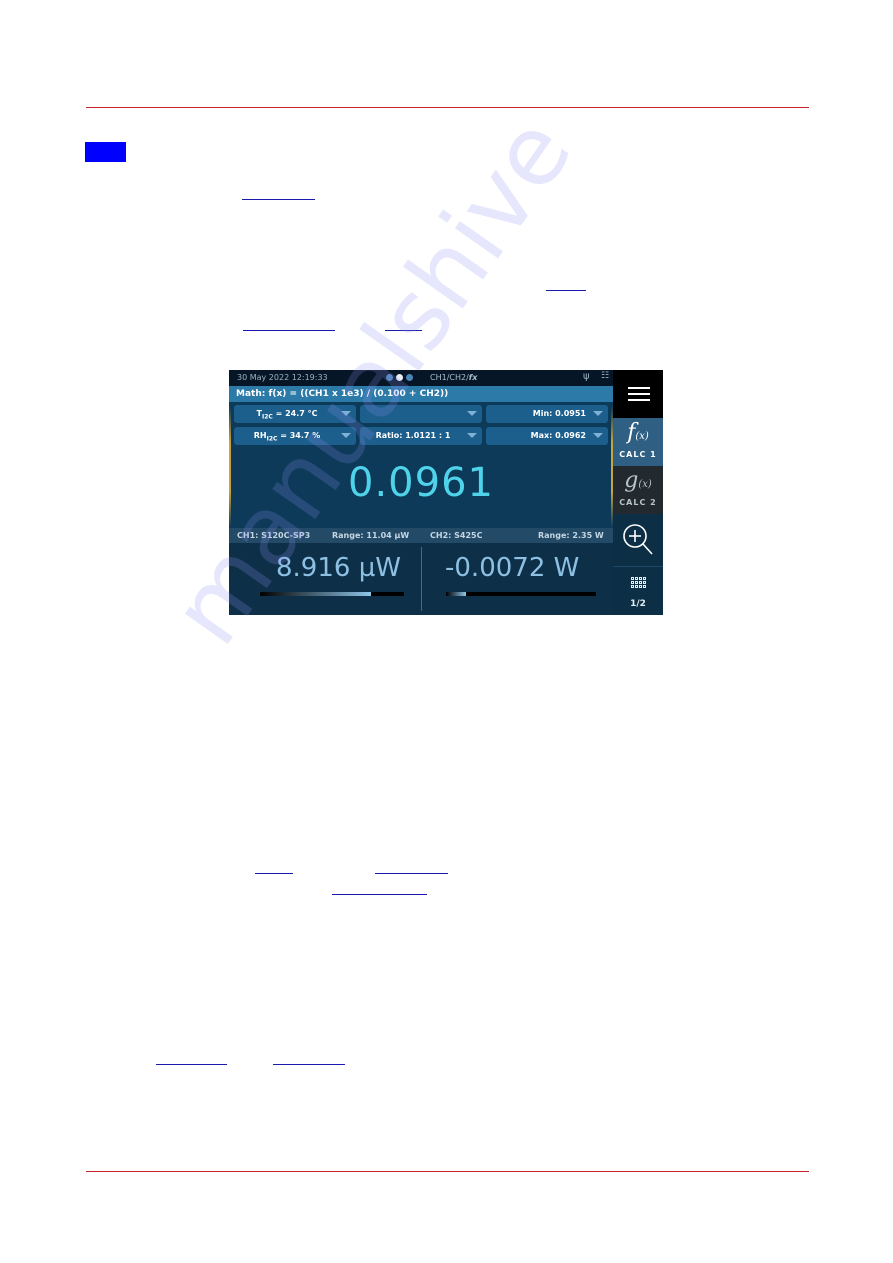  Describe the element at coordinates (421, 414) in the screenshot. I see `empty-chip` at that location.